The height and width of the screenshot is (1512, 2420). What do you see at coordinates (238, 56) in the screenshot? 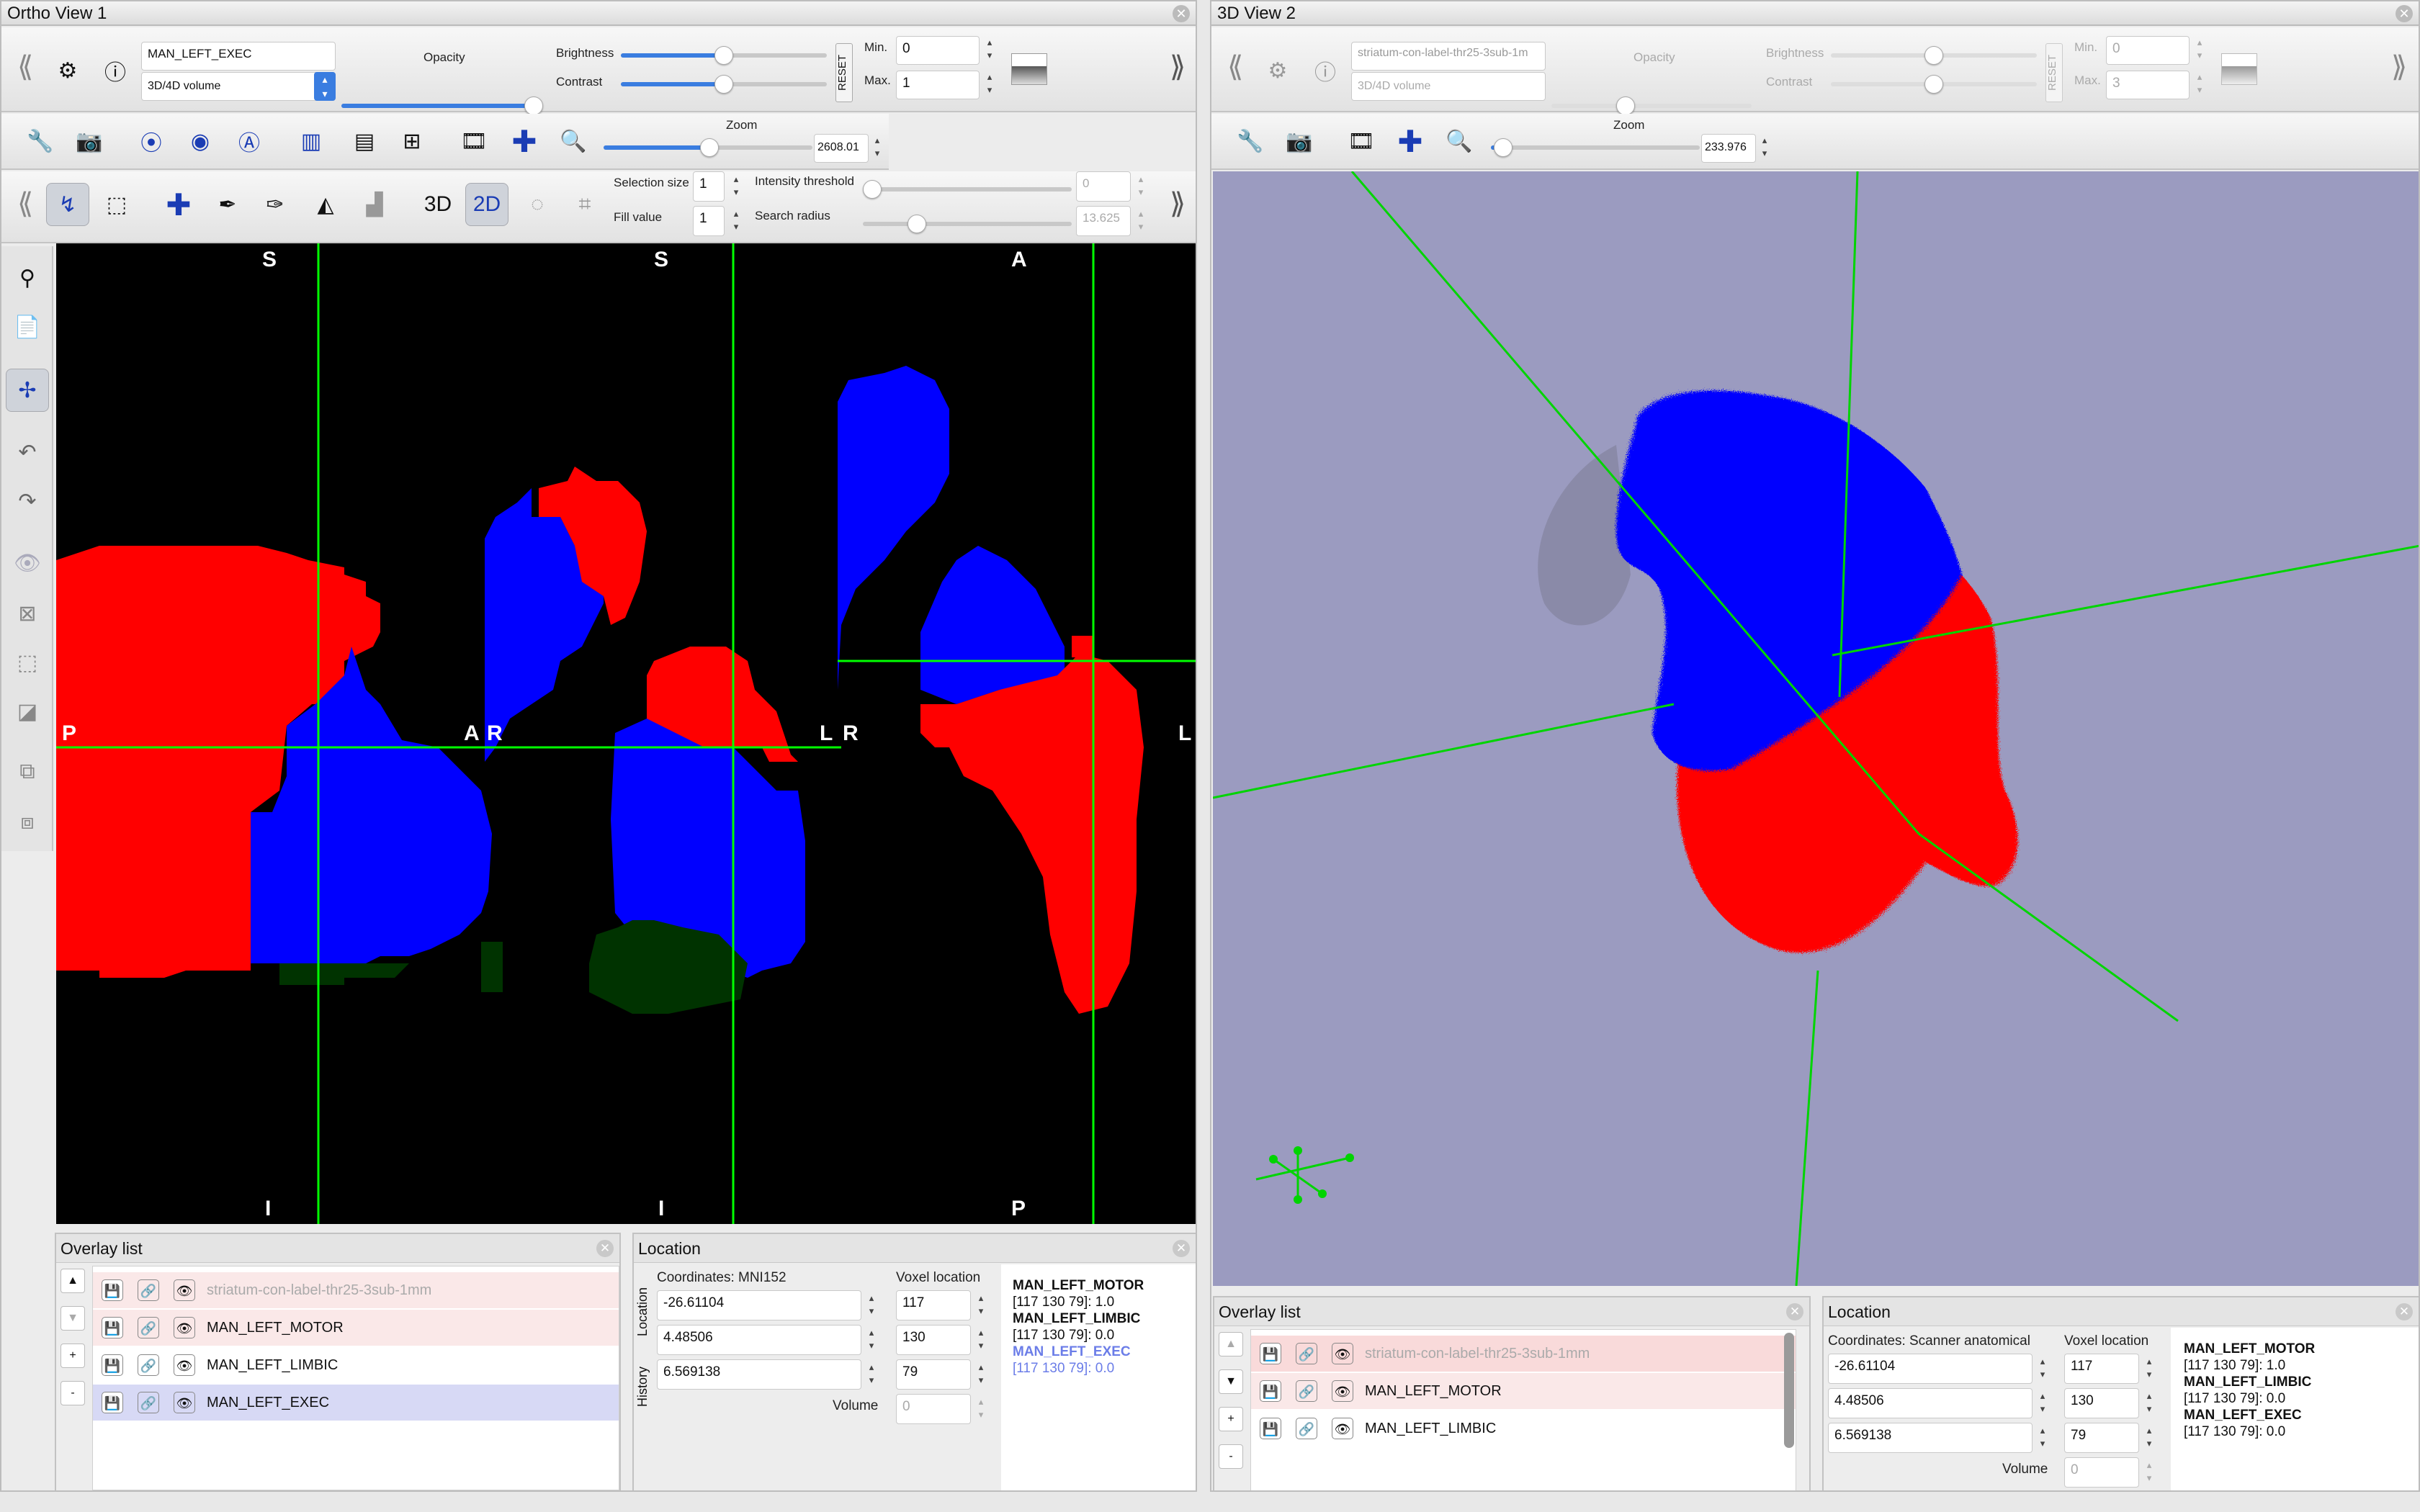
I see `overlay-name-field: MAN_LEFT_EXEC` at bounding box center [238, 56].